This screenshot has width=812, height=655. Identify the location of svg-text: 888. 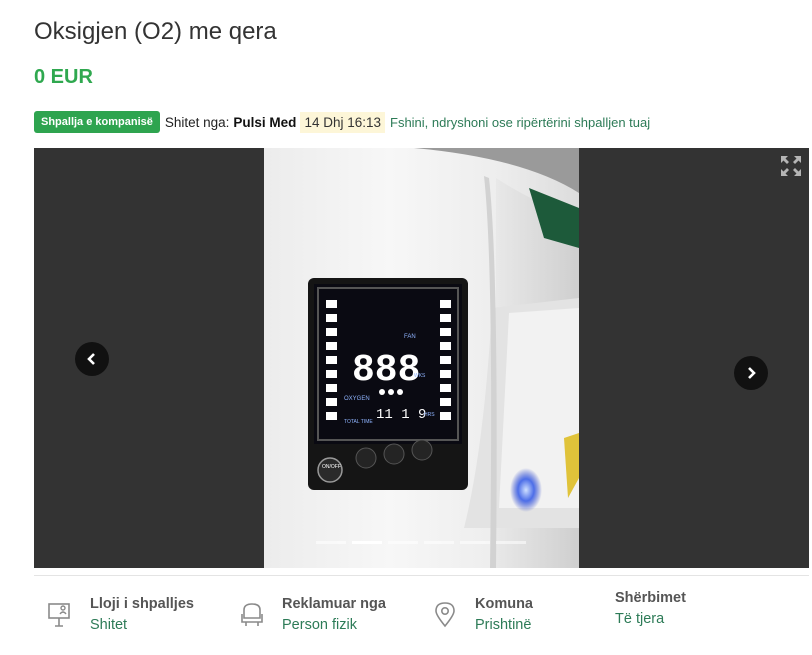
(386, 370).